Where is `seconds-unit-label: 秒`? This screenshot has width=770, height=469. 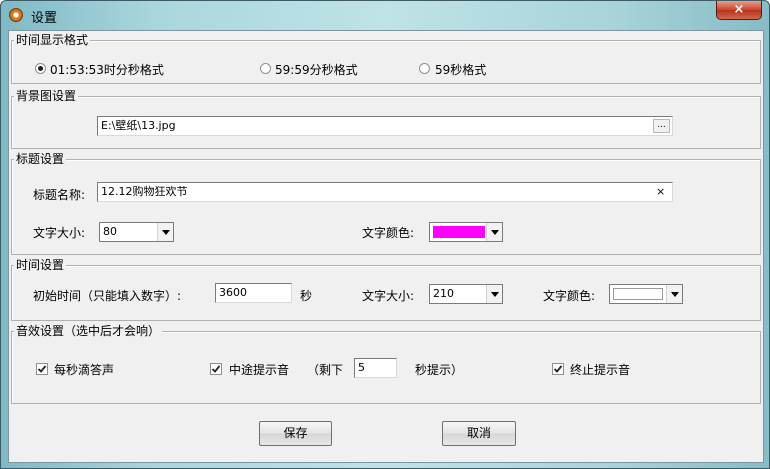
seconds-unit-label: 秒 is located at coordinates (306, 296).